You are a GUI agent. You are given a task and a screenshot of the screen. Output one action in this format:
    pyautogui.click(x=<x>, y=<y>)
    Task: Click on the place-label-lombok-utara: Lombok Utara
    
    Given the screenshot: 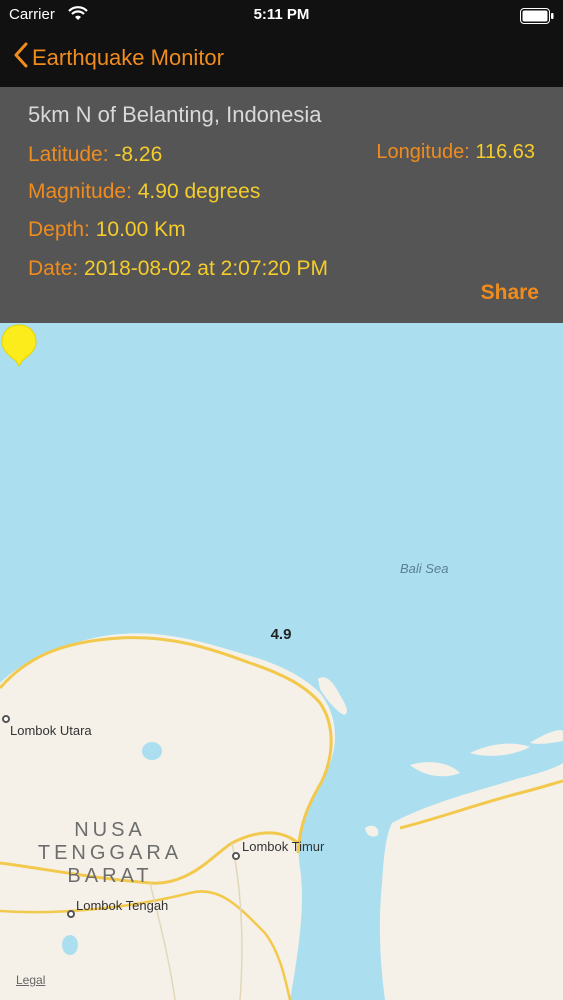 What is the action you would take?
    pyautogui.click(x=51, y=730)
    